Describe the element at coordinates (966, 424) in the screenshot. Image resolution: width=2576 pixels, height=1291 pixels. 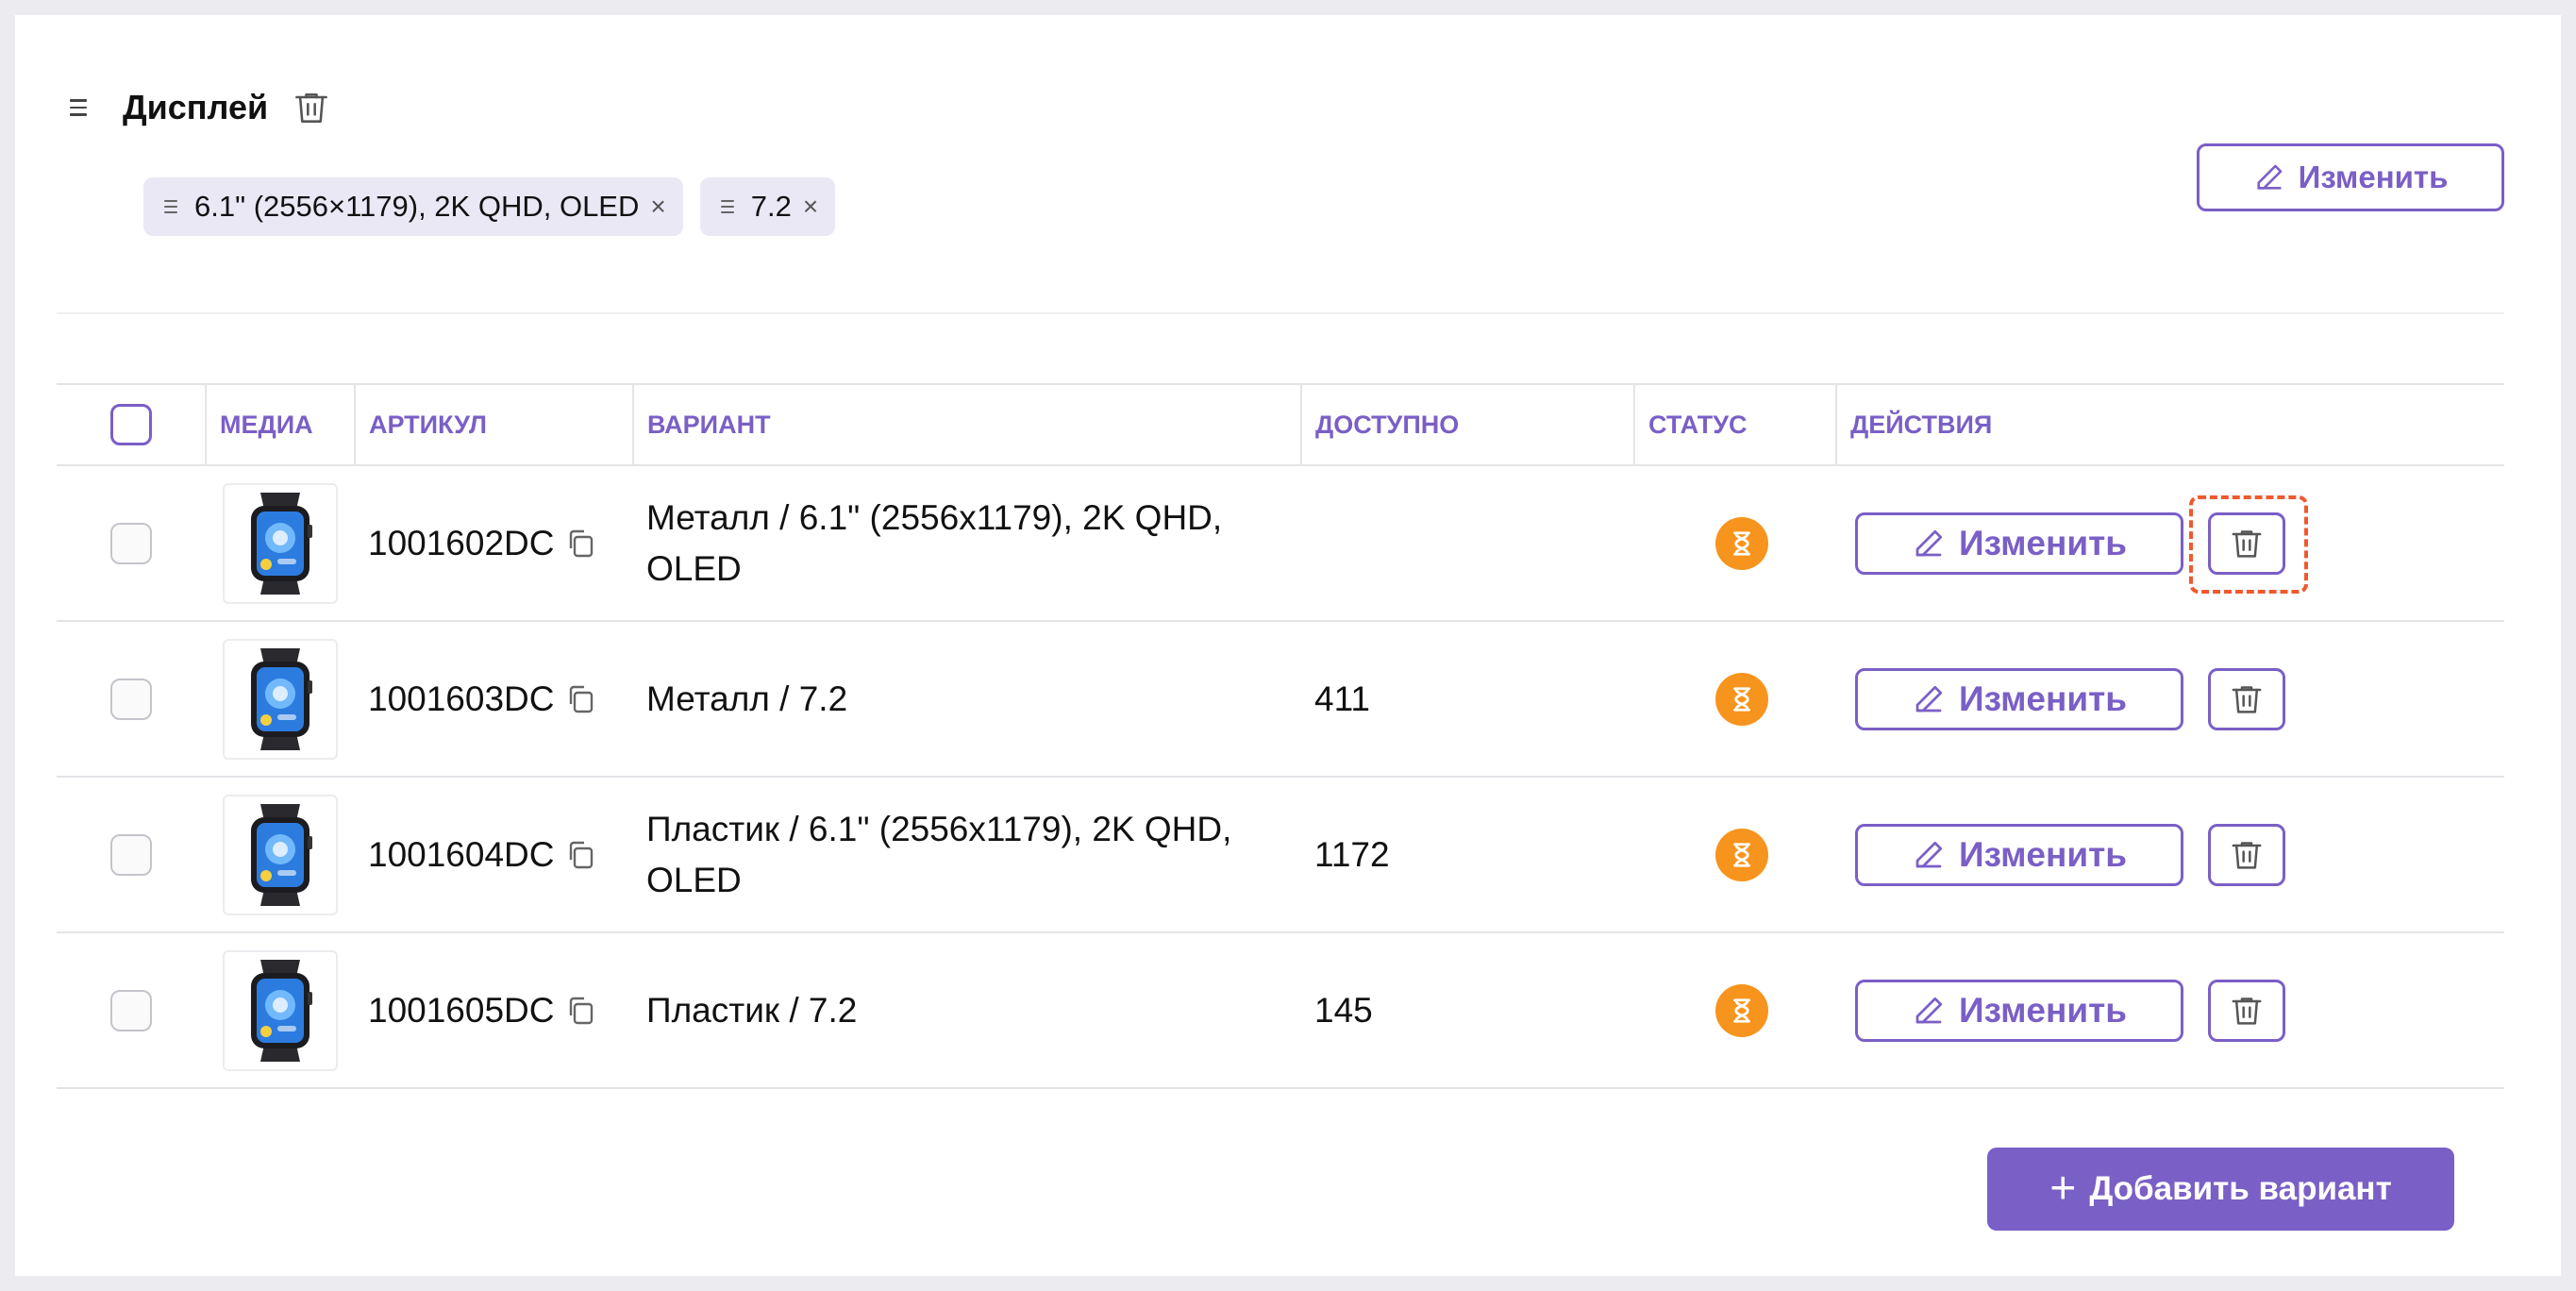
I see `column-header-variant: ВАРИАНТ` at that location.